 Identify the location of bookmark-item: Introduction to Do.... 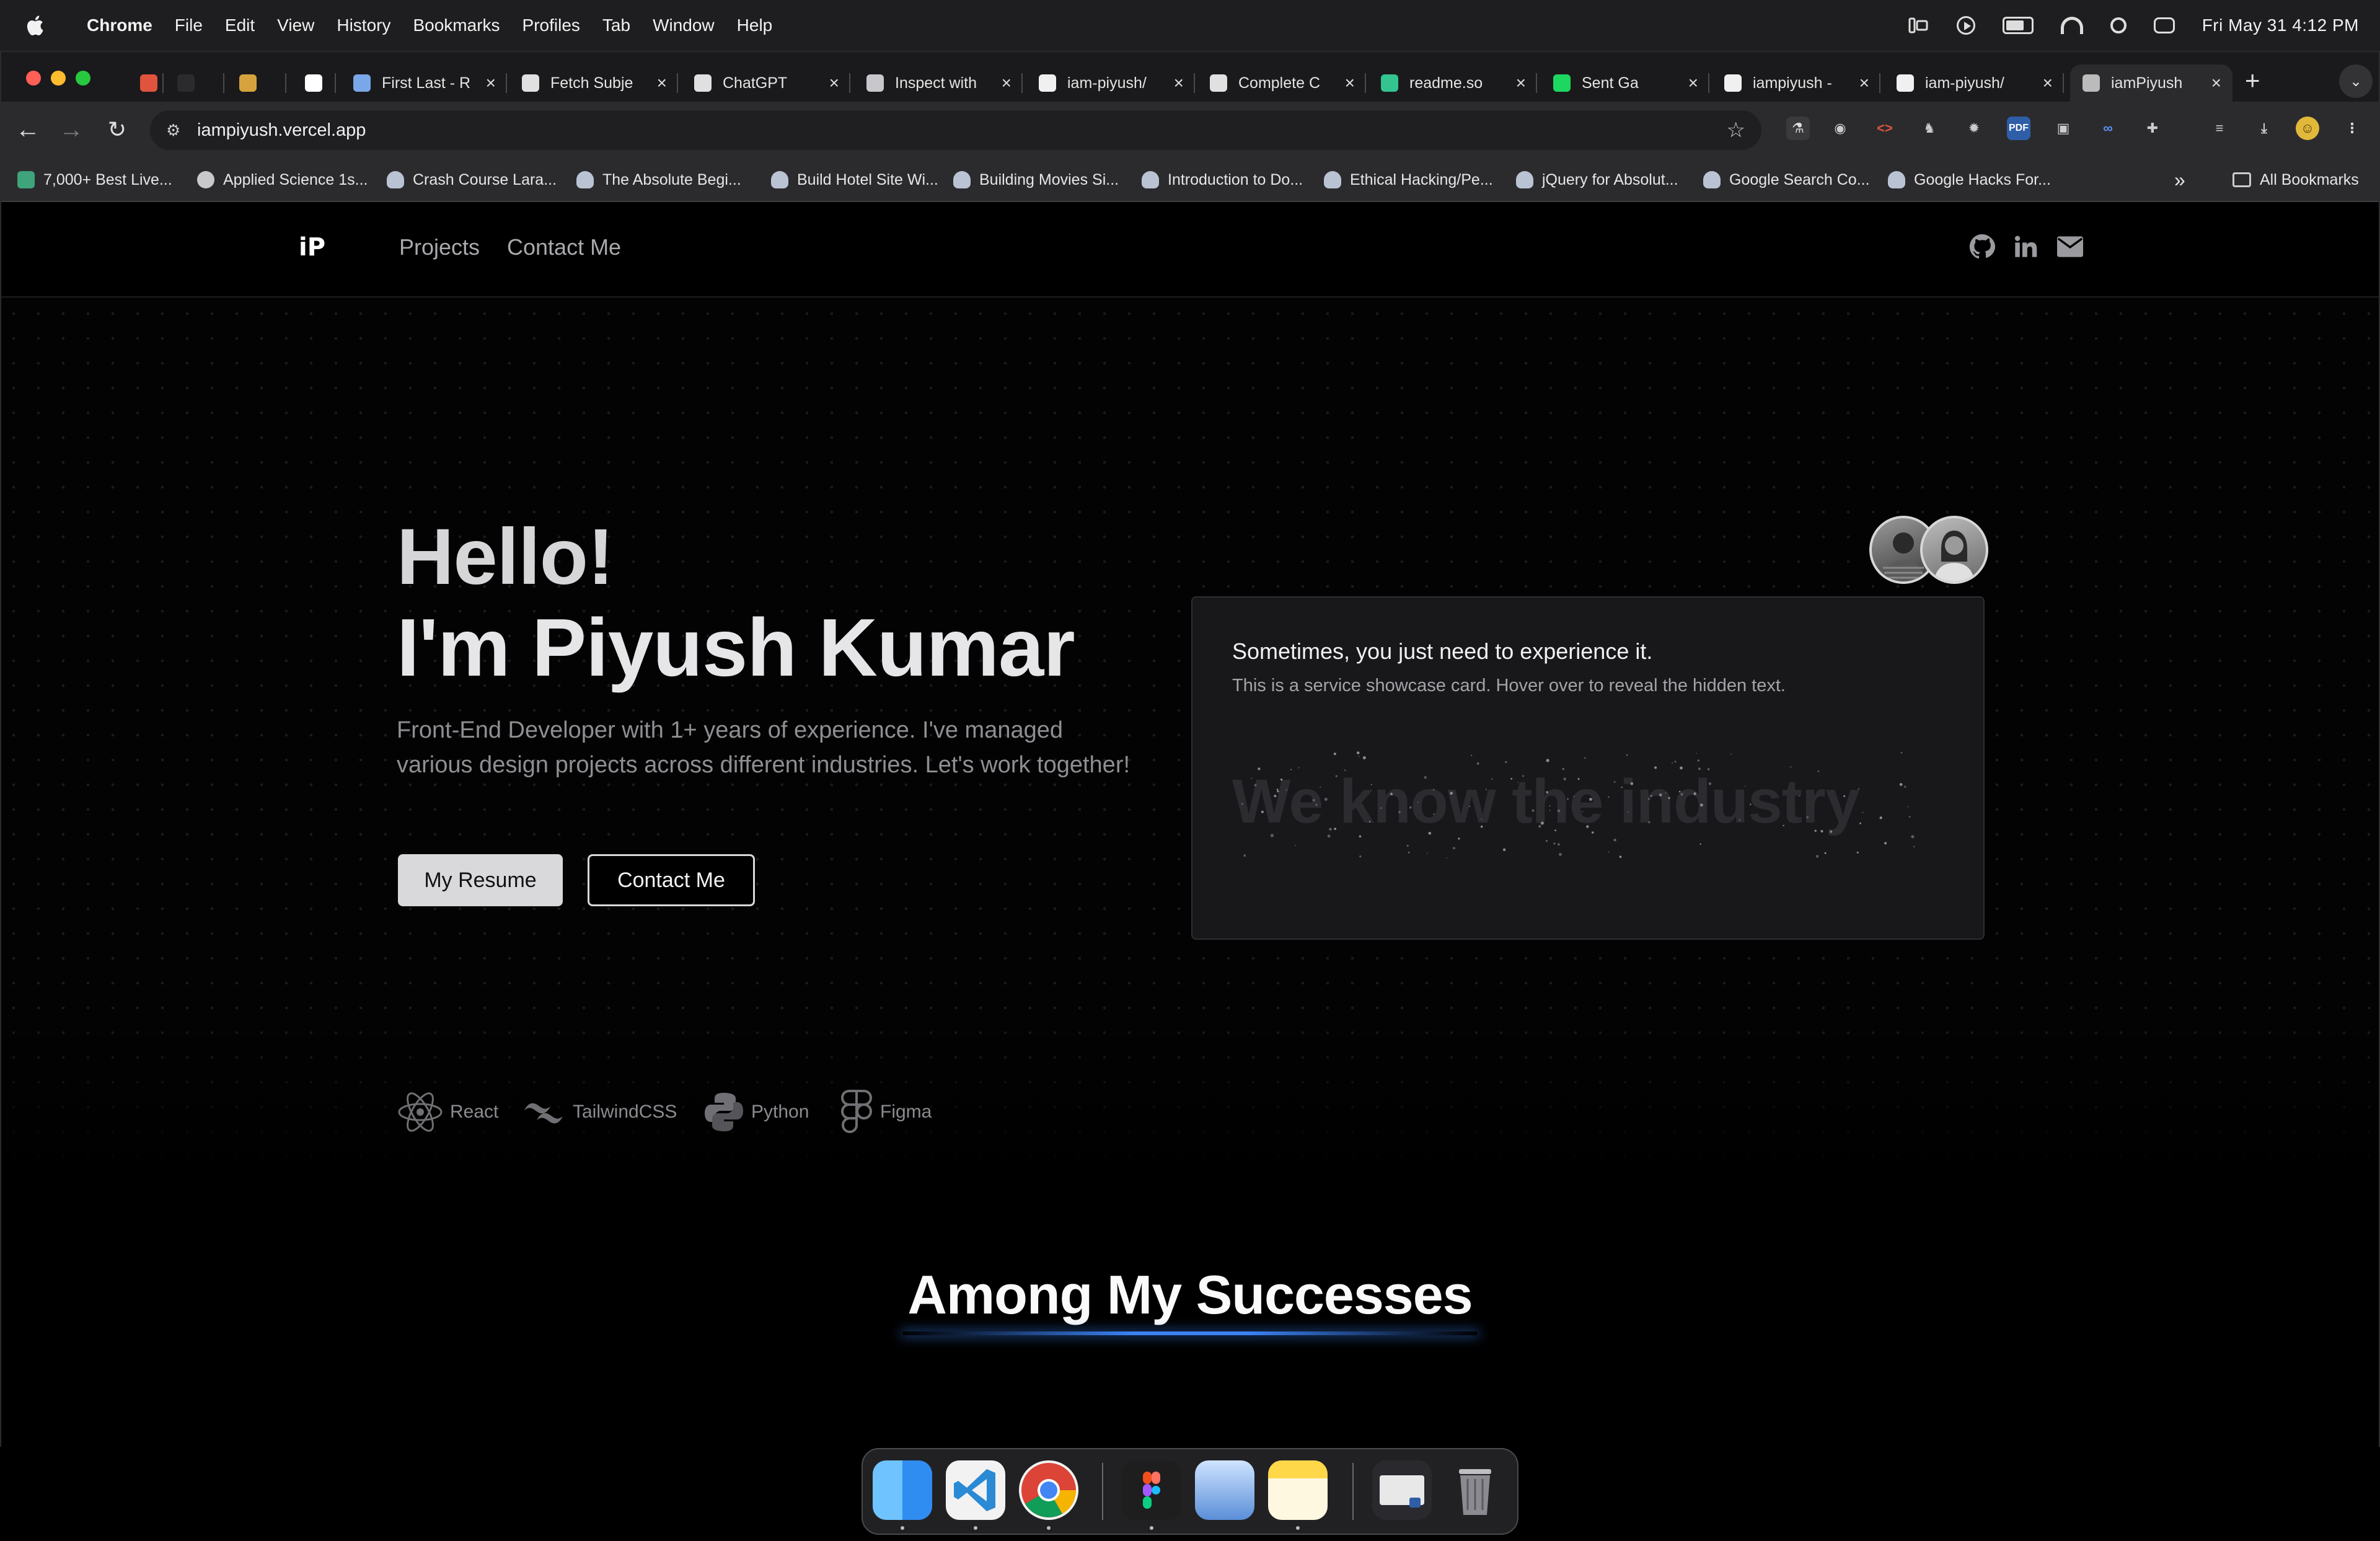
(1222, 180).